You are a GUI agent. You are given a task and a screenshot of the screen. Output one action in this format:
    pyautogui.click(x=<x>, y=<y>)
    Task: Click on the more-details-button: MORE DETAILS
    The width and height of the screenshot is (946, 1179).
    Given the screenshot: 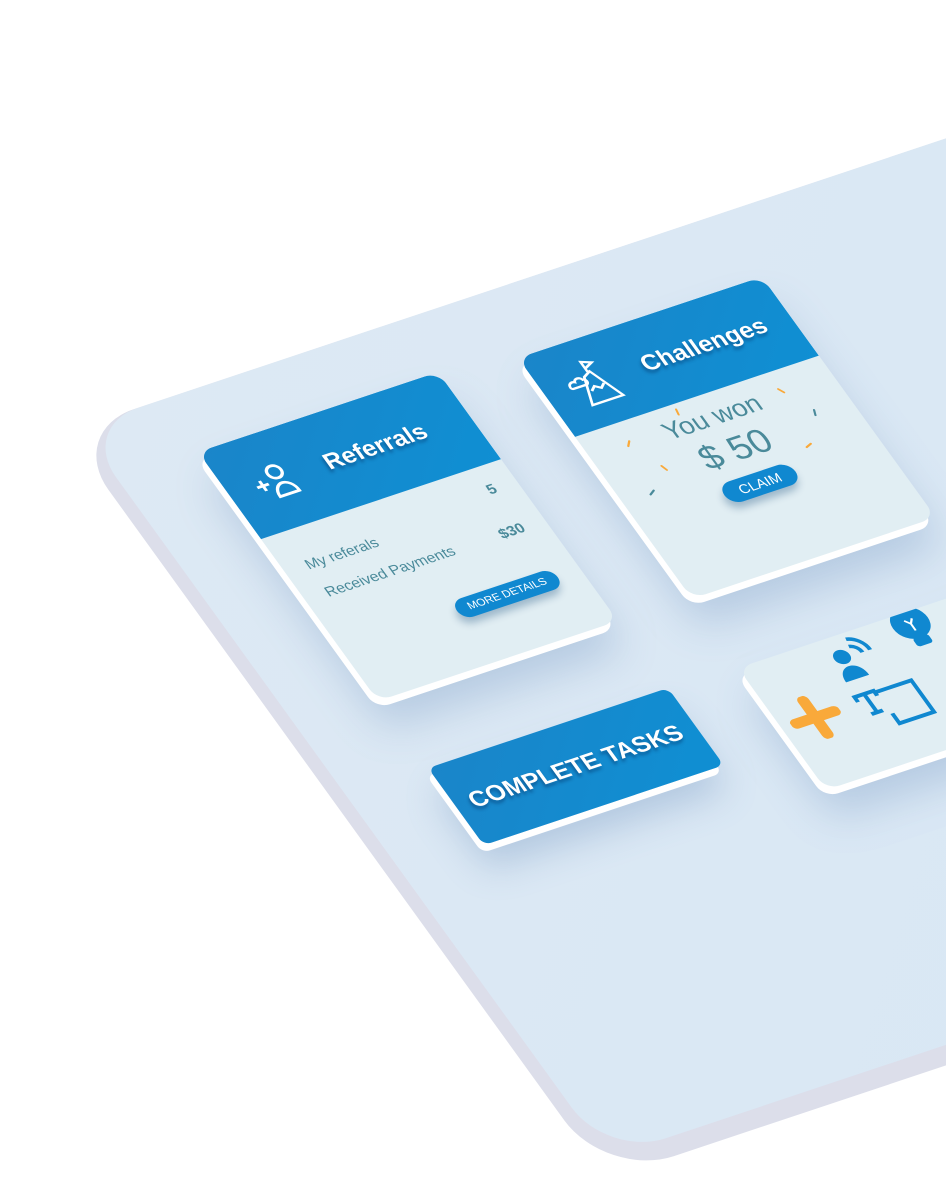 What is the action you would take?
    pyautogui.click(x=507, y=594)
    